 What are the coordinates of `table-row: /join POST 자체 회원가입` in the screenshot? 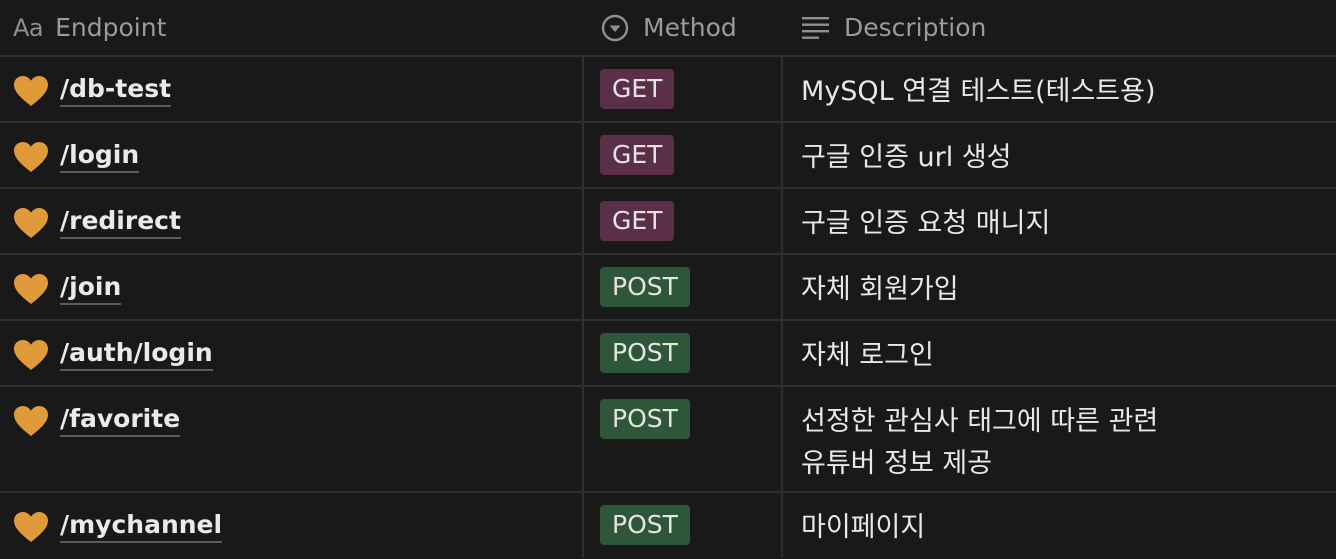 It's located at (668, 288).